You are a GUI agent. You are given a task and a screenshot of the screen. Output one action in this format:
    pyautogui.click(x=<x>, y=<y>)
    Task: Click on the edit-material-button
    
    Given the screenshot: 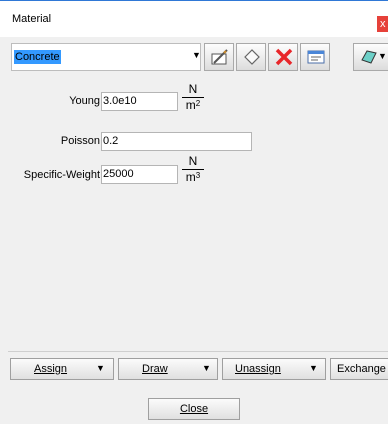 What is the action you would take?
    pyautogui.click(x=219, y=57)
    